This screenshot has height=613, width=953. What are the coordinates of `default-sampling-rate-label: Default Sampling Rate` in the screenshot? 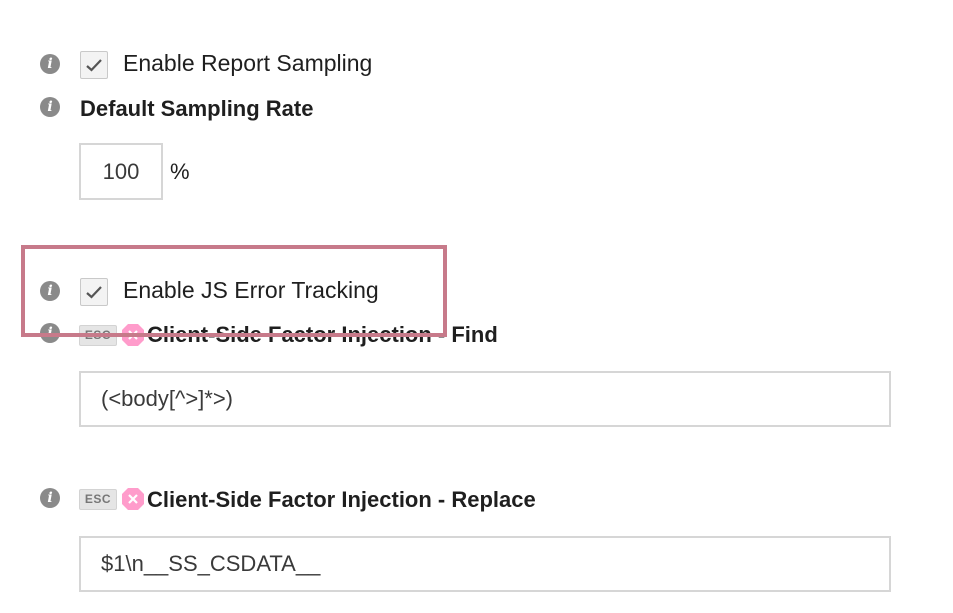 It's located at (197, 108).